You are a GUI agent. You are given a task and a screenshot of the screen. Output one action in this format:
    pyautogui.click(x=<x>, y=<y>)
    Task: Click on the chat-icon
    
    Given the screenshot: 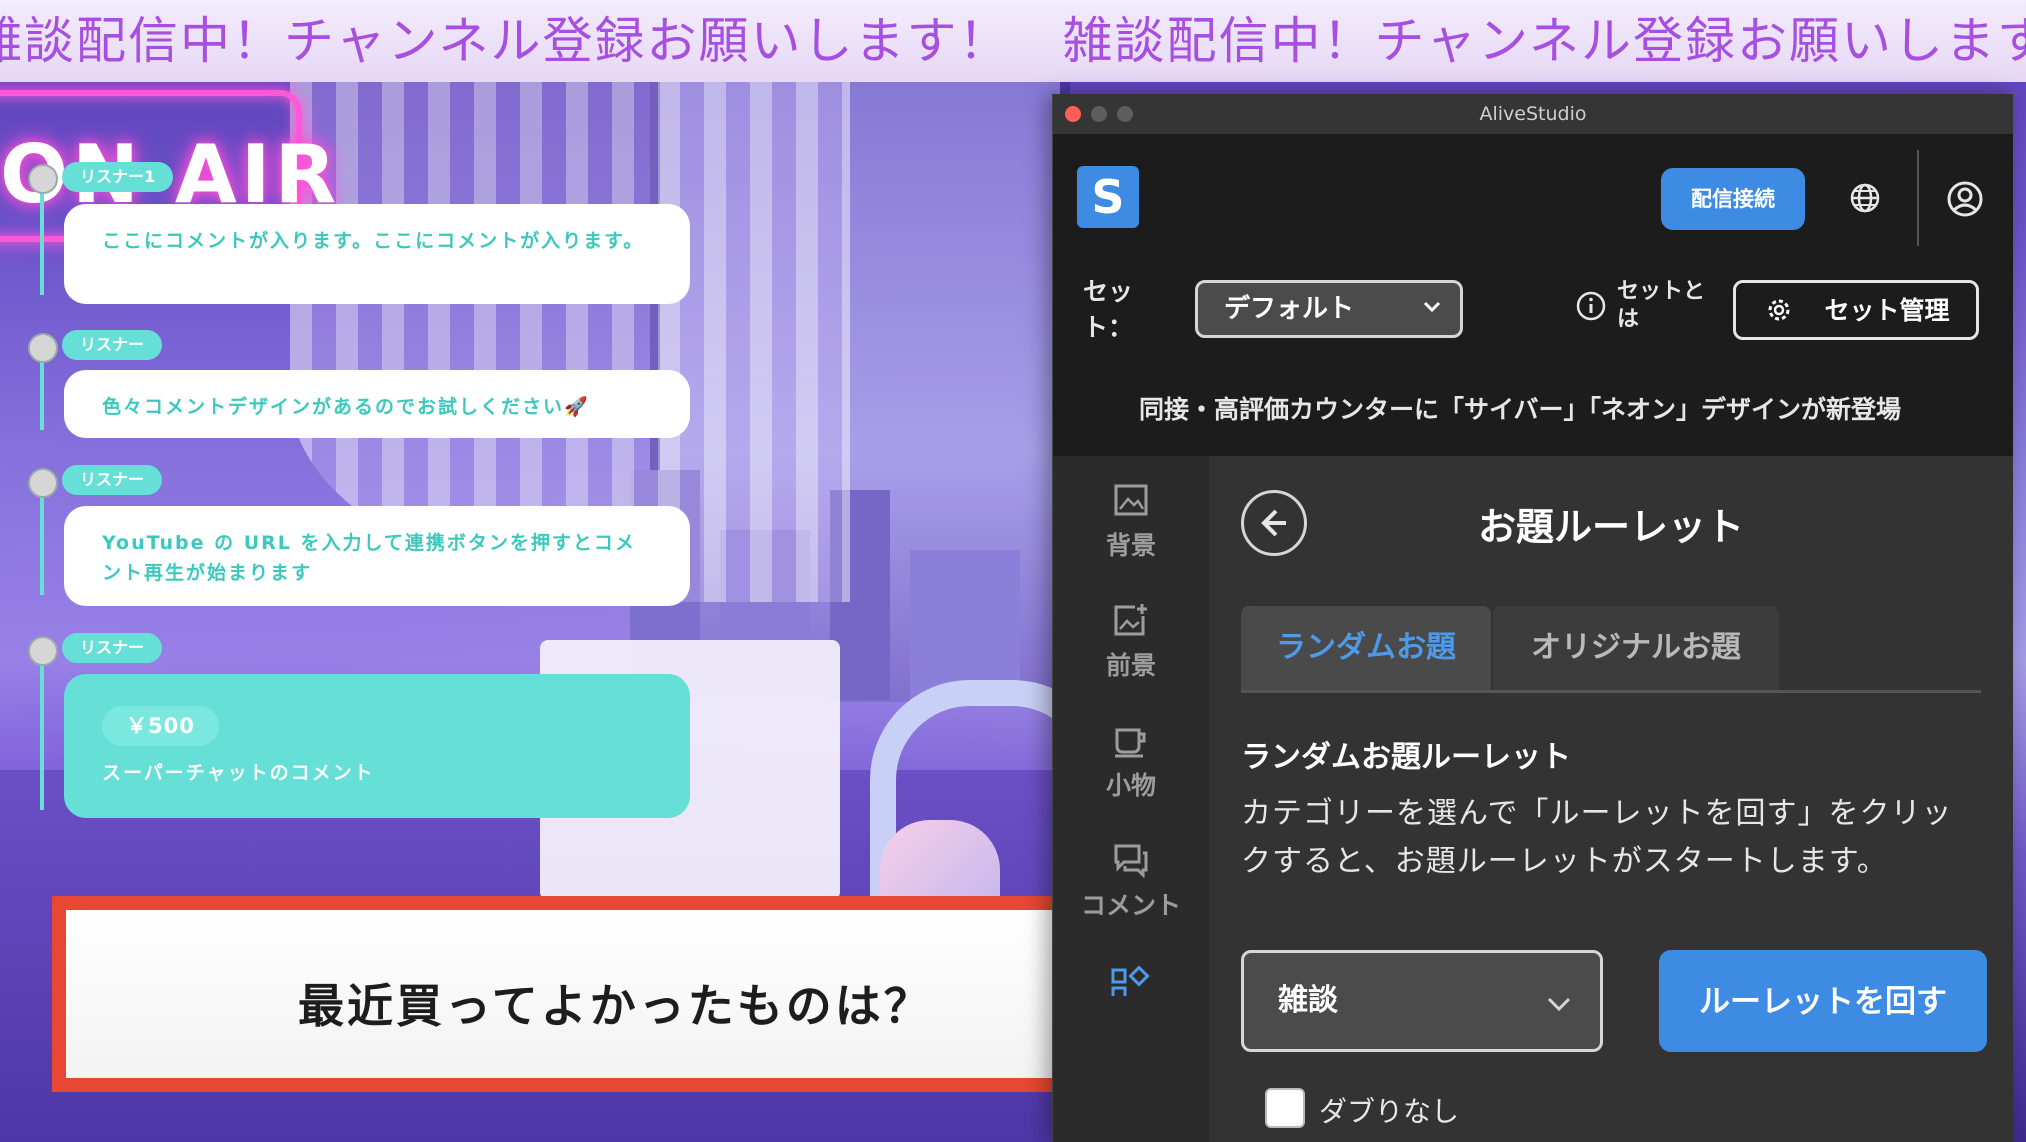 What is the action you would take?
    pyautogui.click(x=1131, y=861)
    